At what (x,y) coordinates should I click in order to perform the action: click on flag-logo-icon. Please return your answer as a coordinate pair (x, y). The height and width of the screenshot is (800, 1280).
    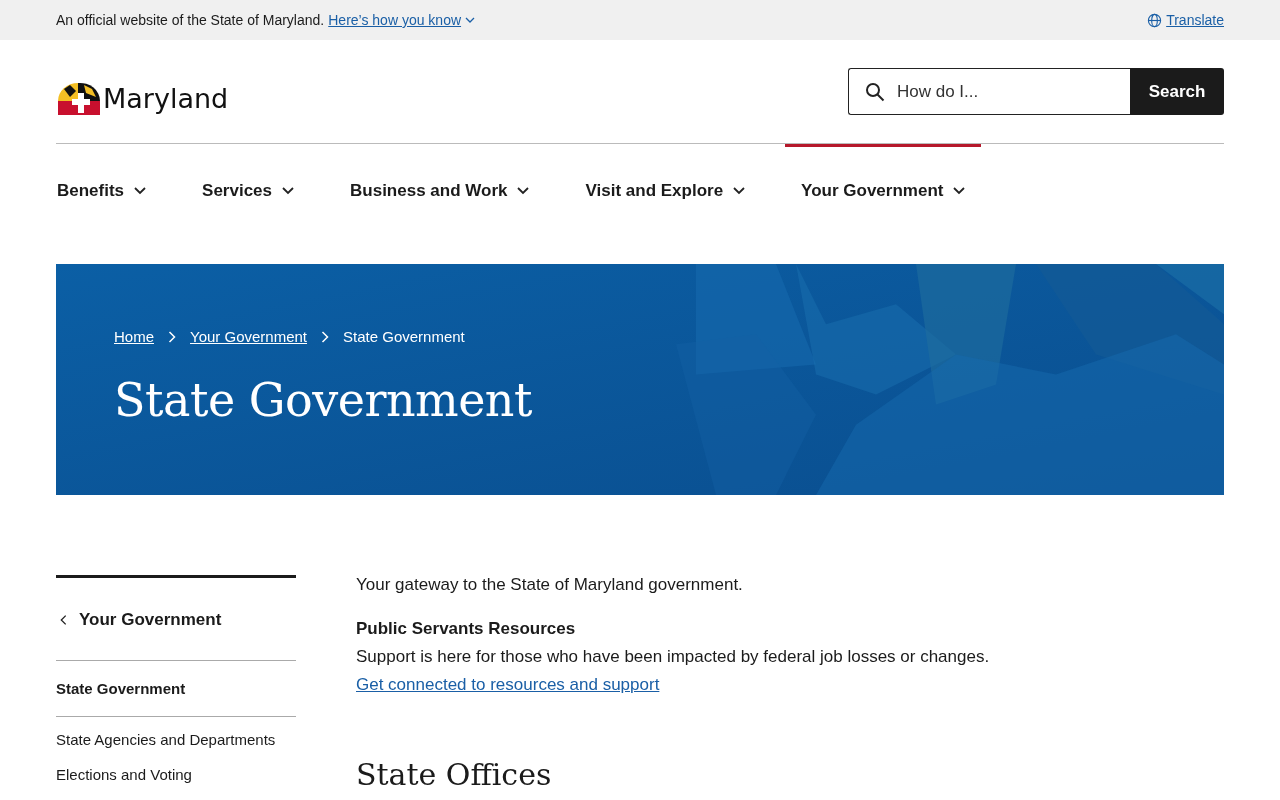
    Looking at the image, I should click on (79, 98).